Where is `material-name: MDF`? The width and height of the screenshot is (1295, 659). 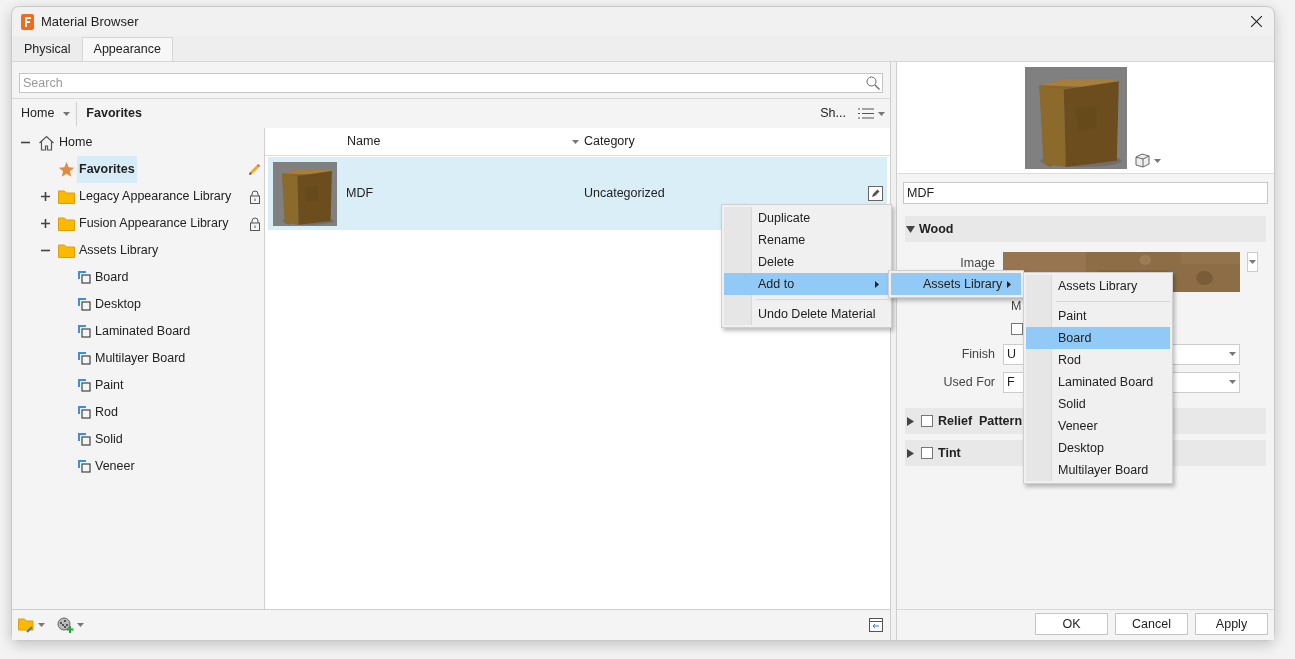
material-name: MDF is located at coordinates (360, 194).